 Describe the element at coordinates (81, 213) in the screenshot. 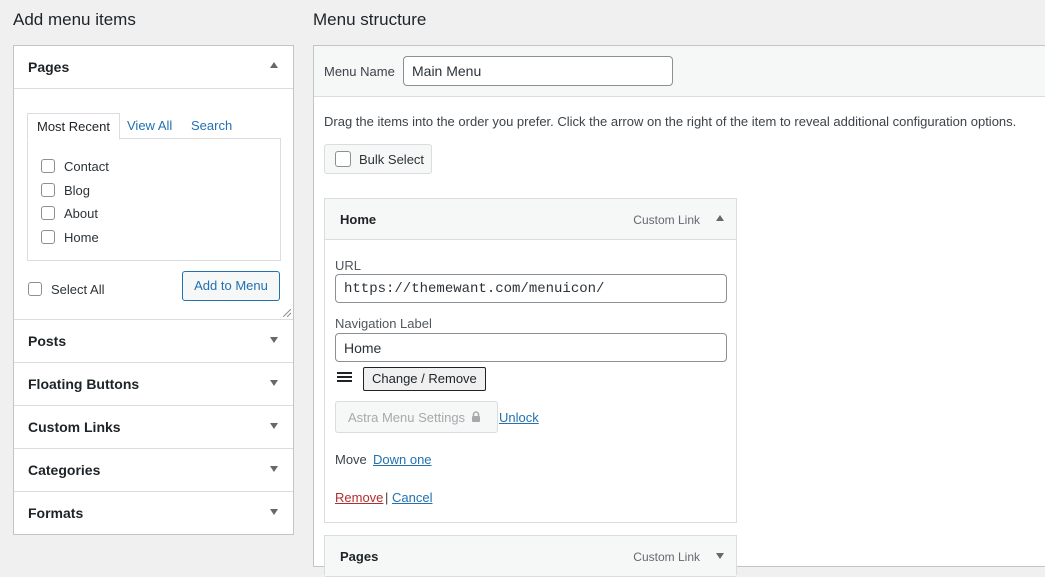

I see `page-label: About` at that location.